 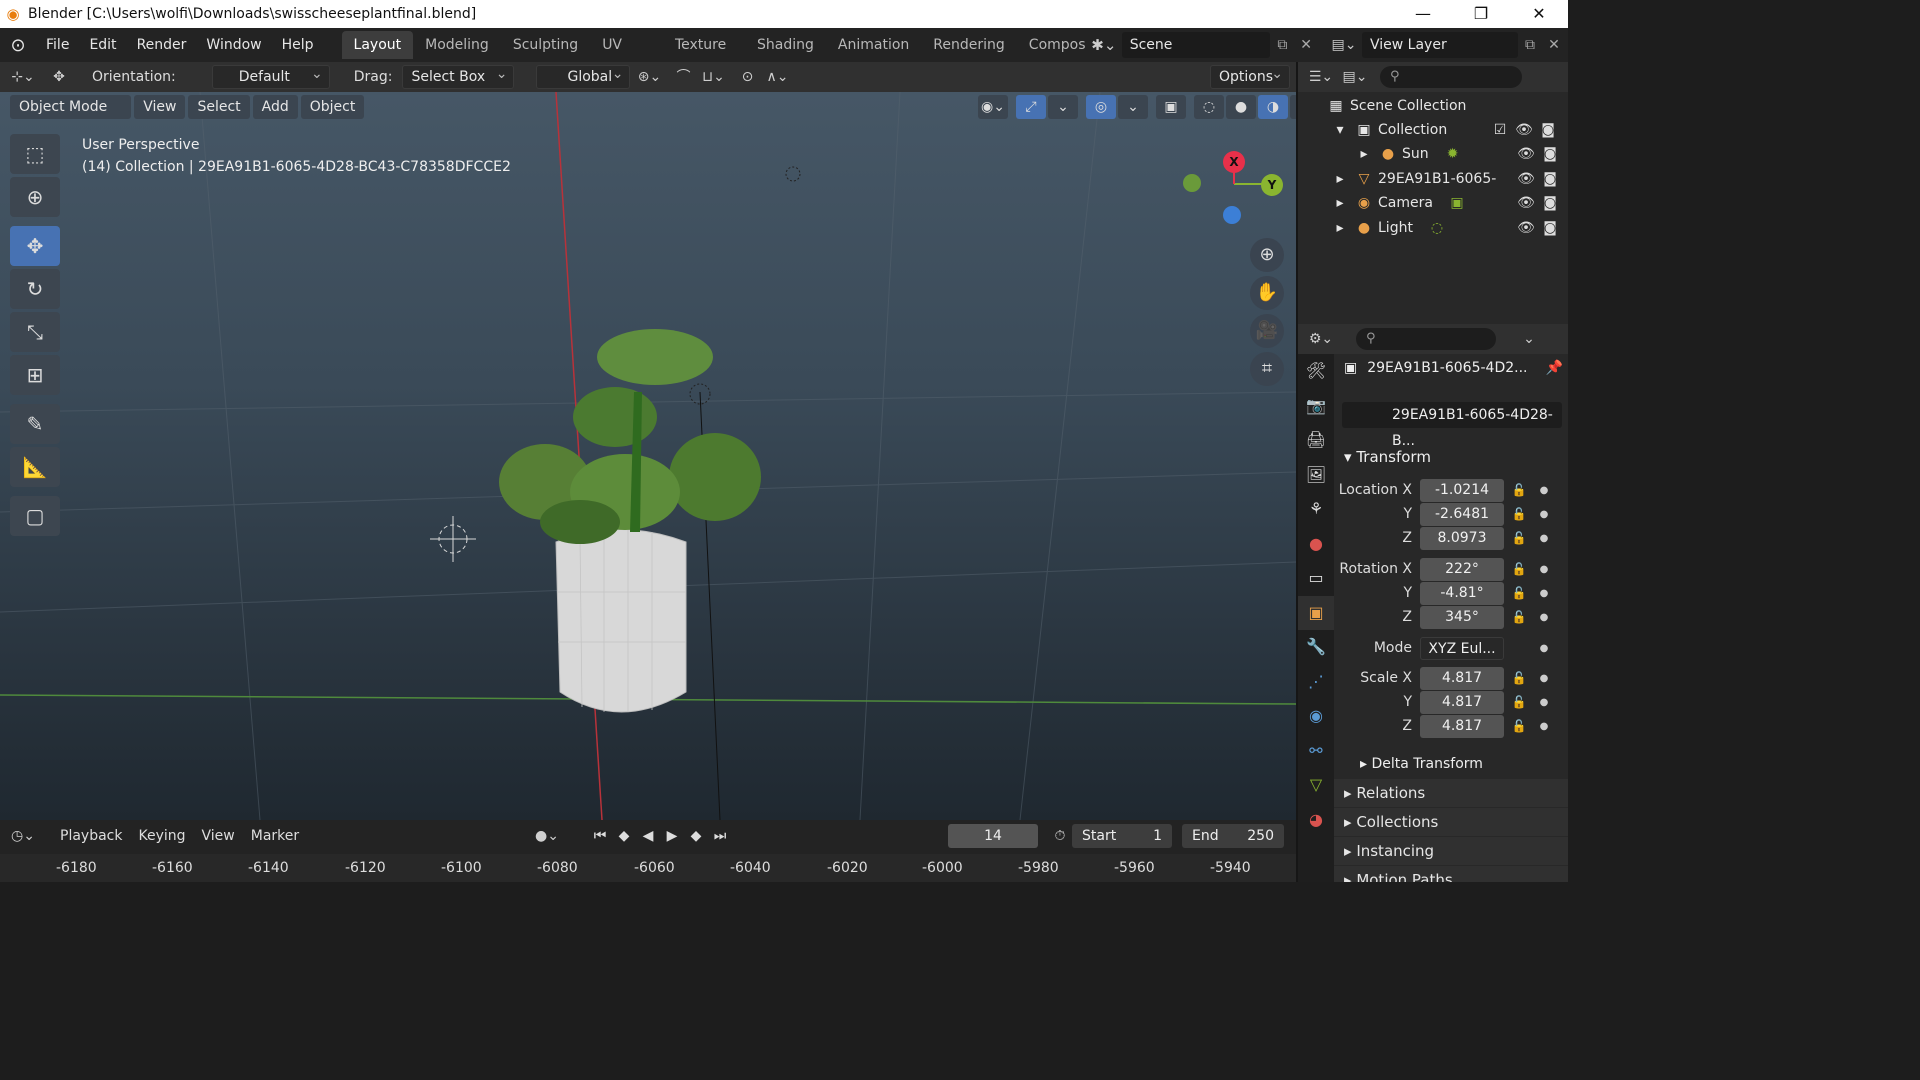 I want to click on blender-menu-icon: ⊙, so click(x=18, y=45).